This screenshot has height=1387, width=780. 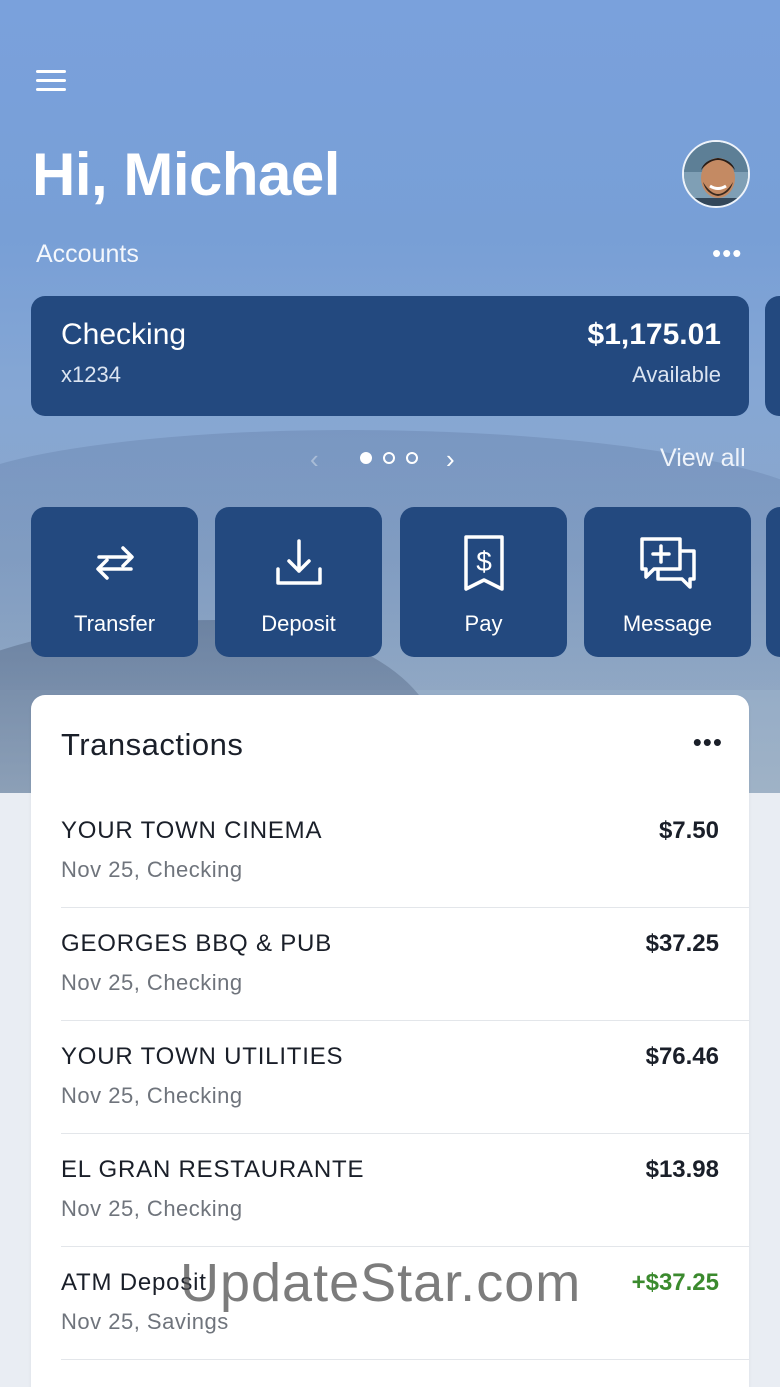 I want to click on deposit-label: Deposit, so click(x=298, y=623).